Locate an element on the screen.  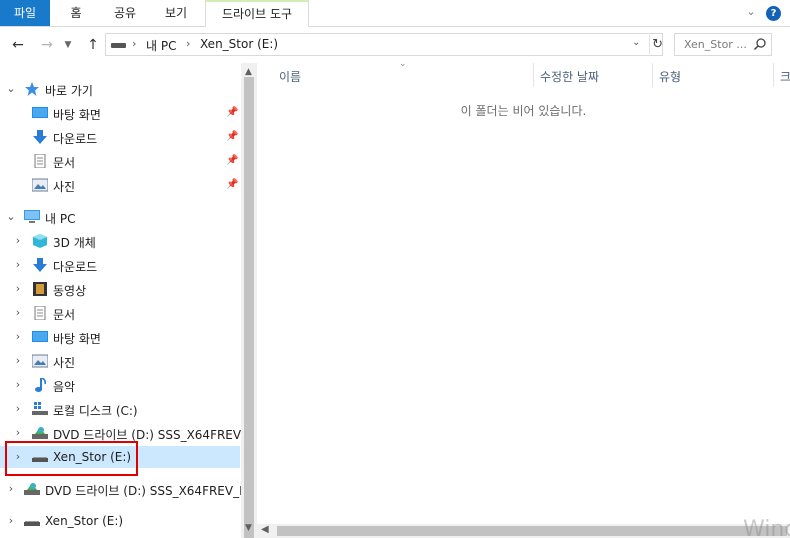
document-icon is located at coordinates (40, 161).